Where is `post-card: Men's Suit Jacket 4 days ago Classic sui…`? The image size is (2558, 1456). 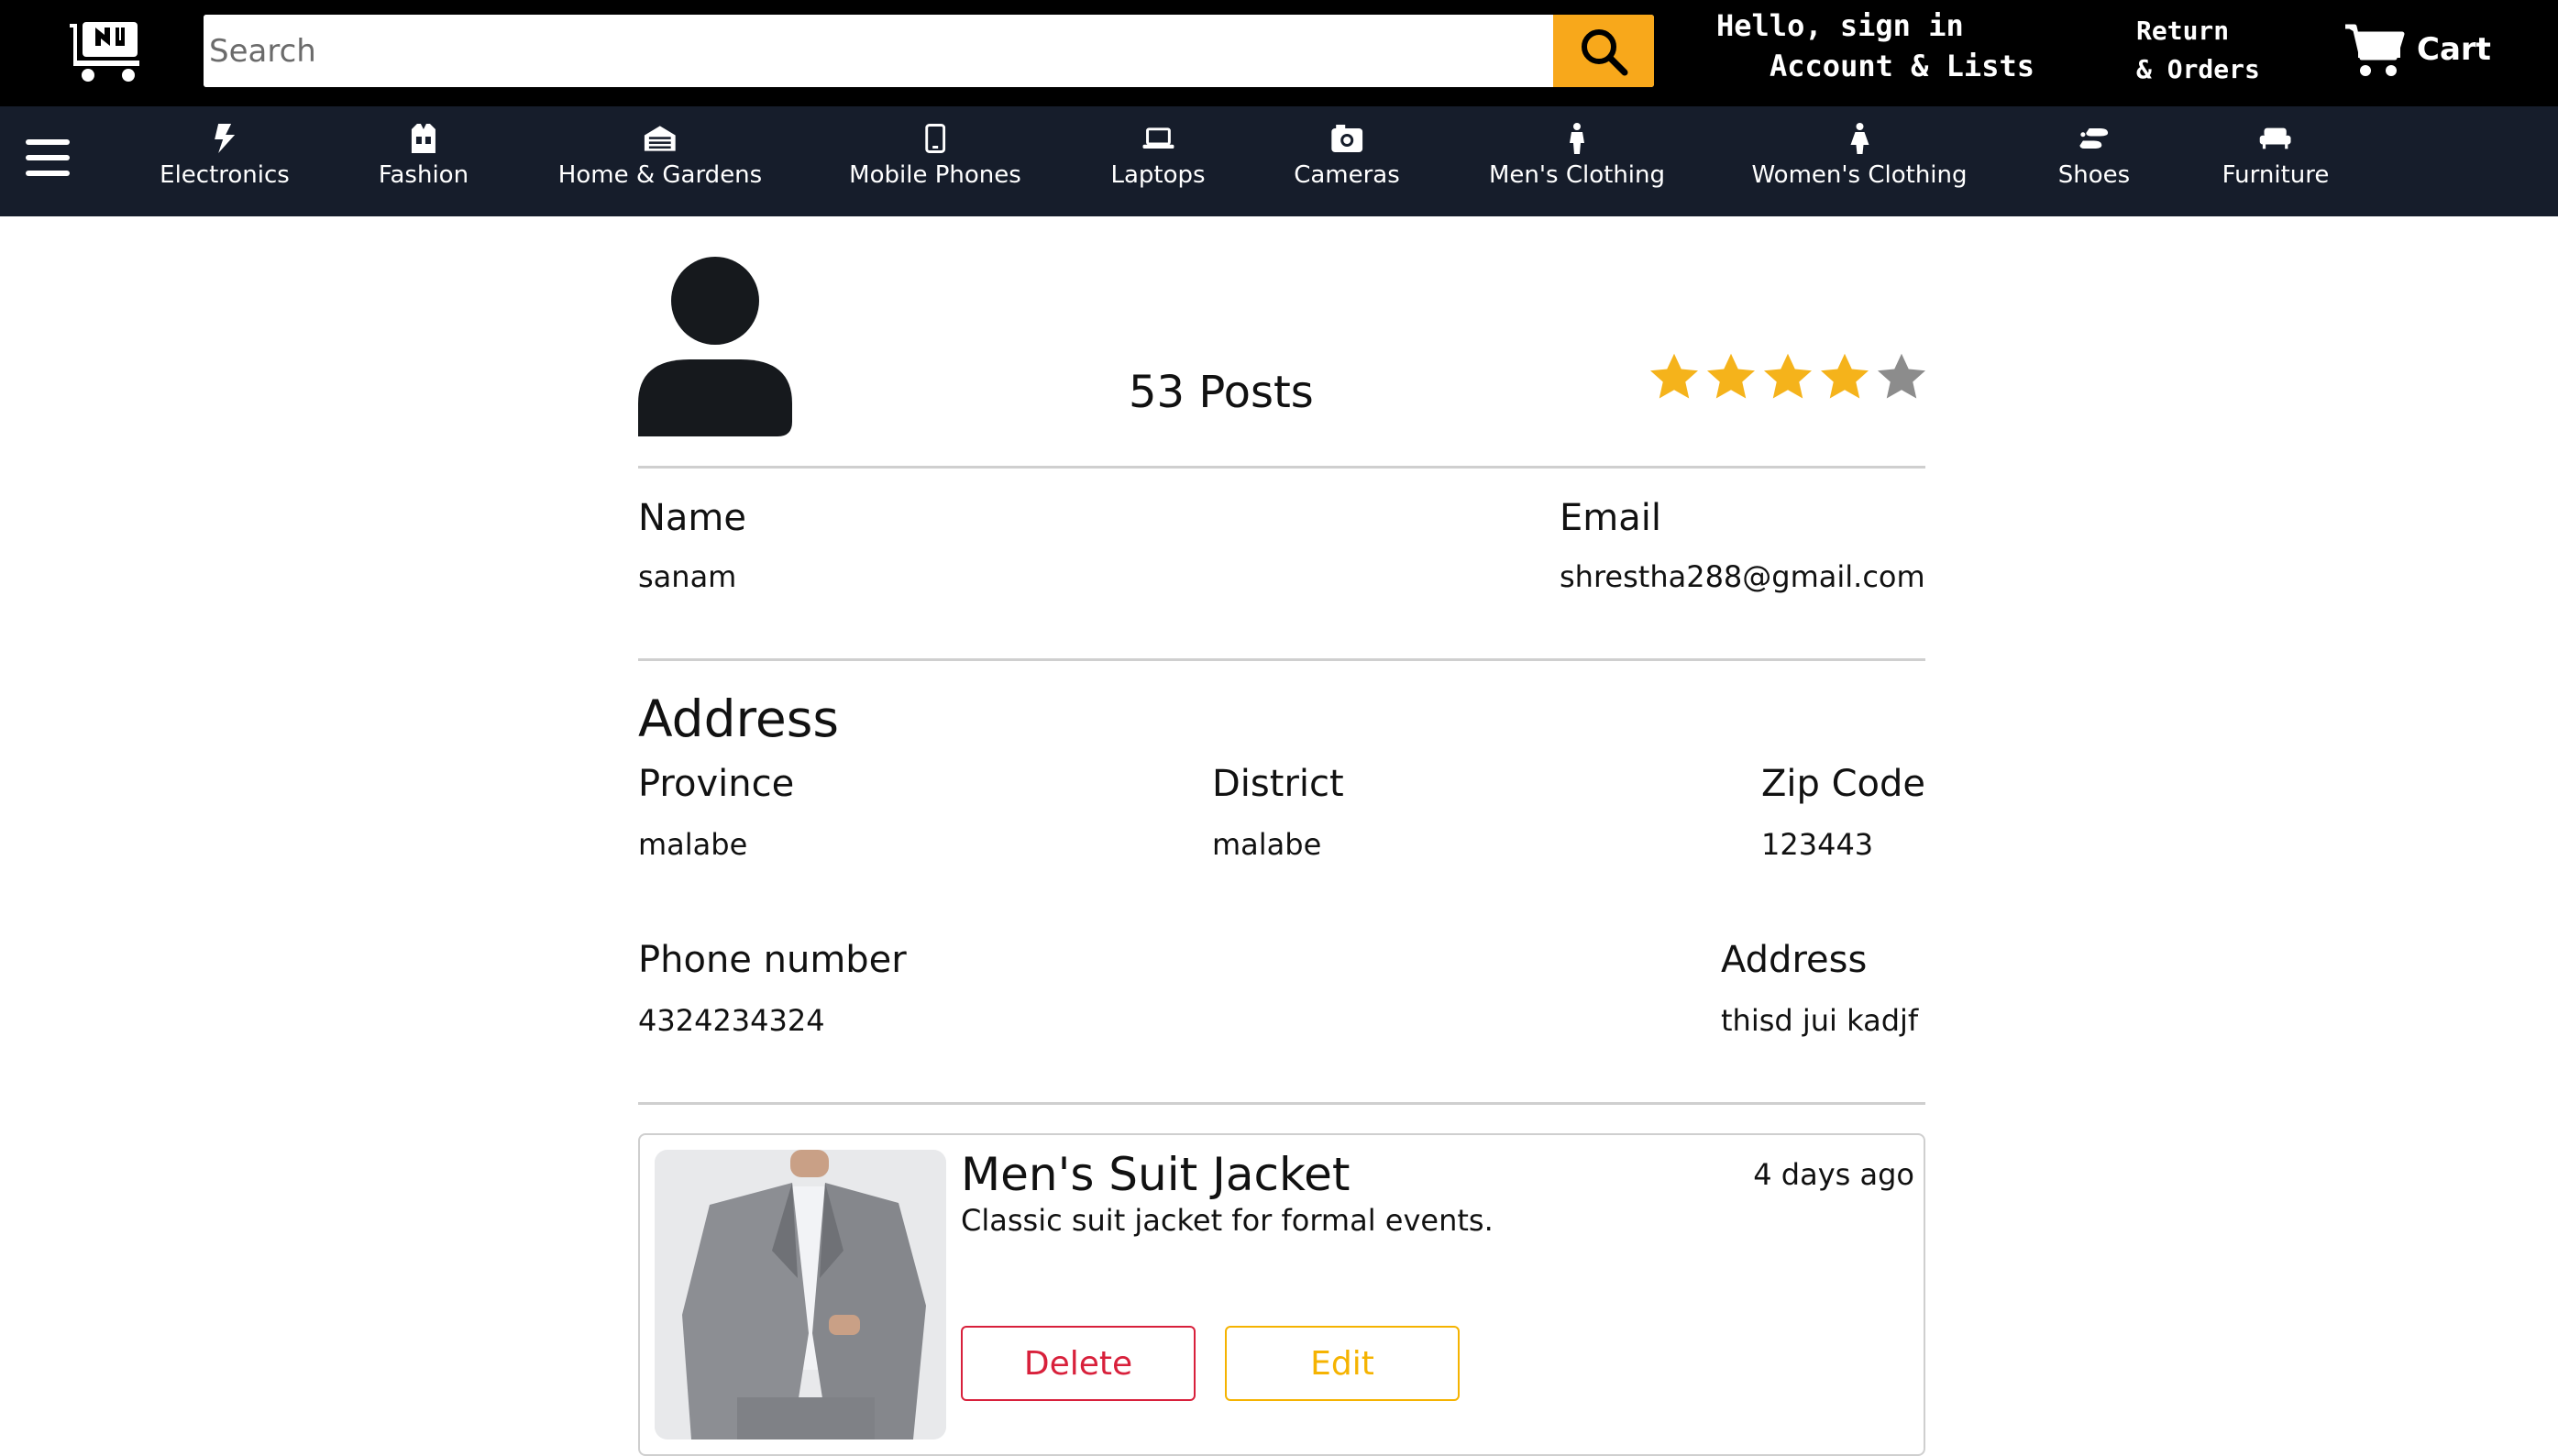
post-card: Men's Suit Jacket 4 days ago Classic sui… is located at coordinates (1281, 1294).